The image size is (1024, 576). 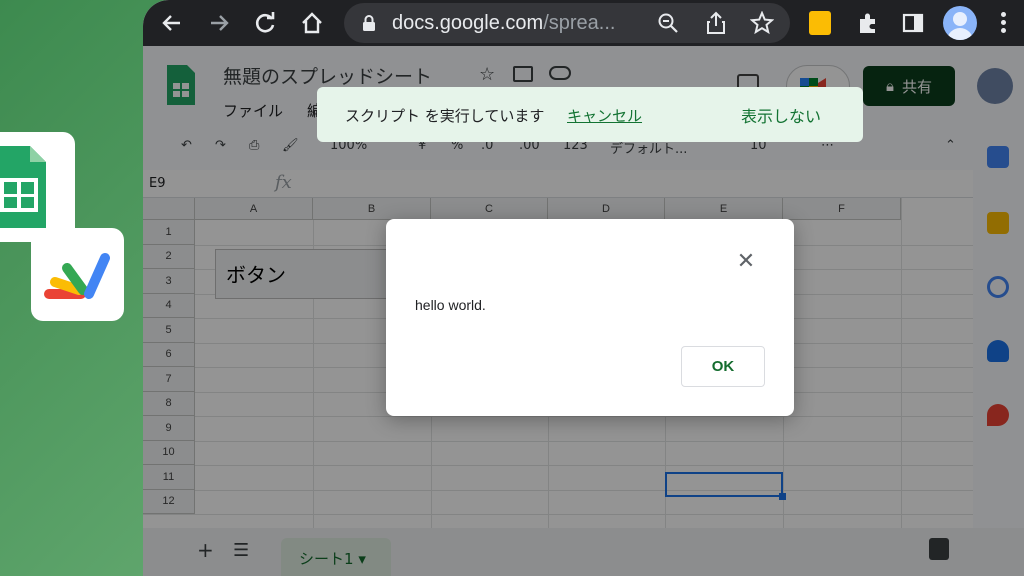 I want to click on share-icon, so click(x=716, y=23).